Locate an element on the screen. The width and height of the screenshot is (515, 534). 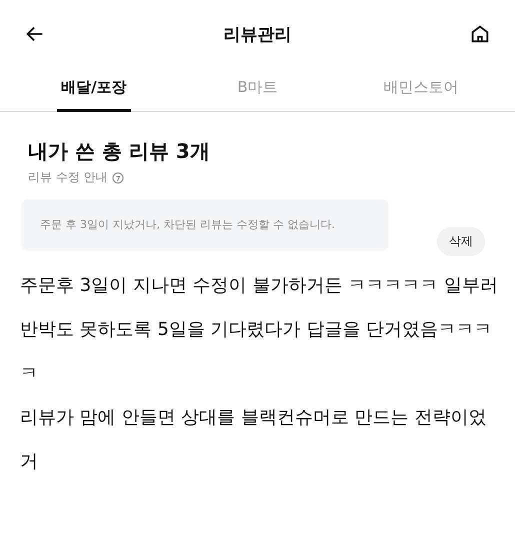
tab: 배민스토어 is located at coordinates (421, 90).